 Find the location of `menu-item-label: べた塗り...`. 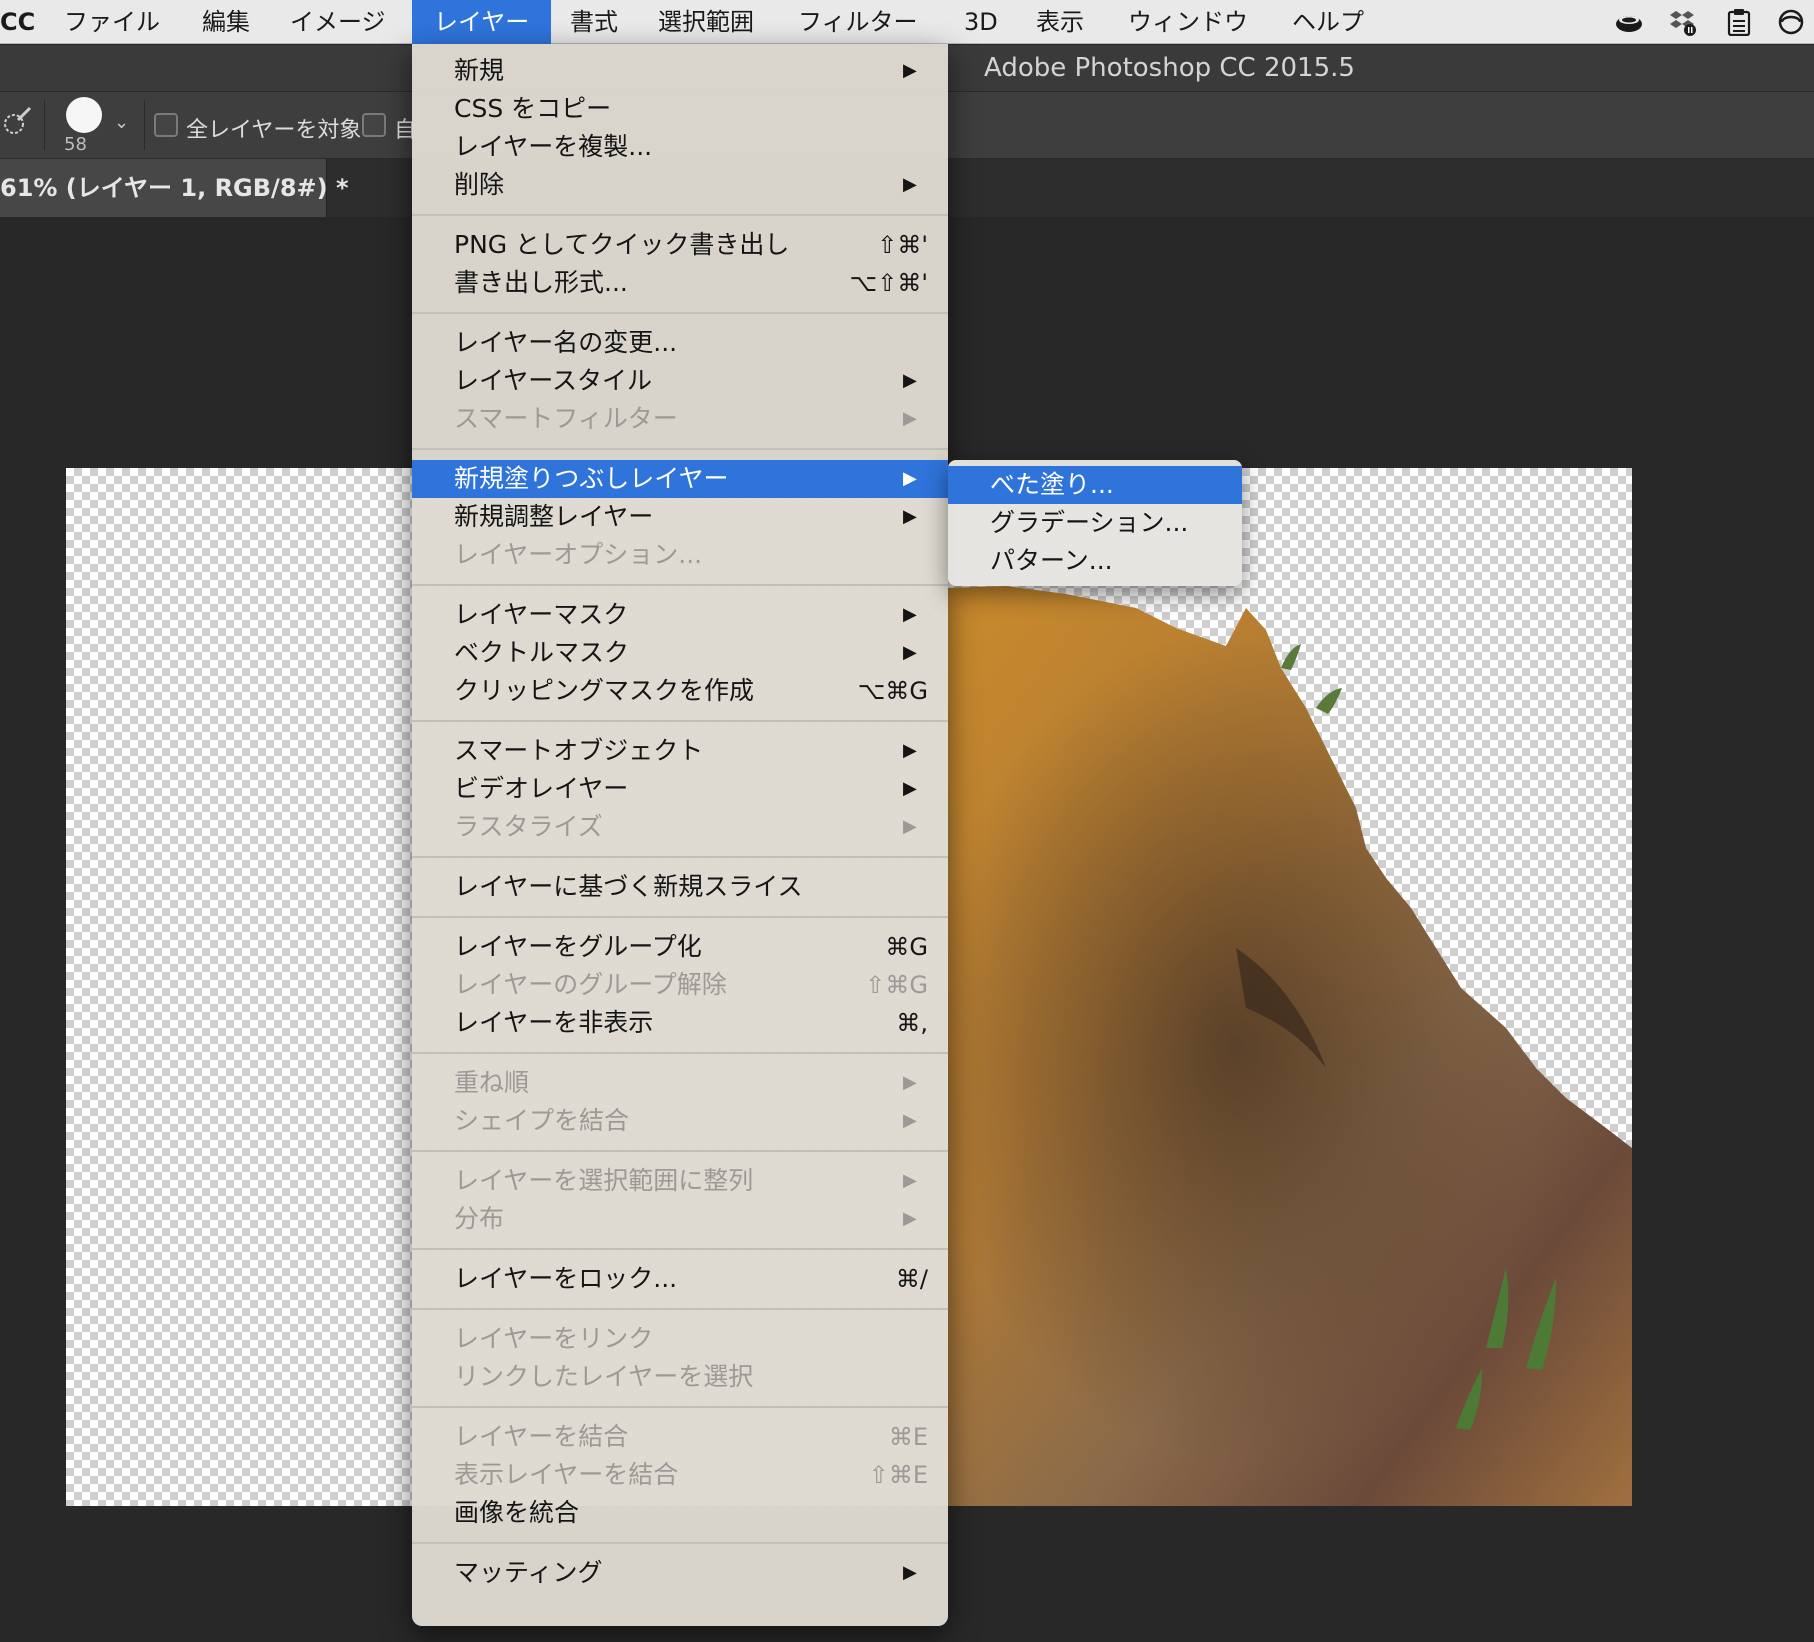

menu-item-label: べた塗り... is located at coordinates (1052, 484).